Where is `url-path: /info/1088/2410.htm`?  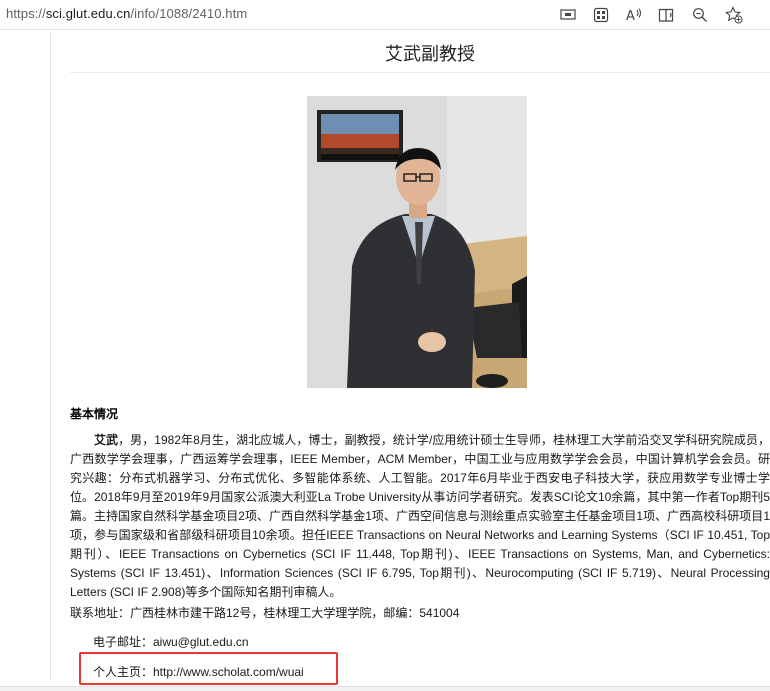 url-path: /info/1088/2410.htm is located at coordinates (189, 13).